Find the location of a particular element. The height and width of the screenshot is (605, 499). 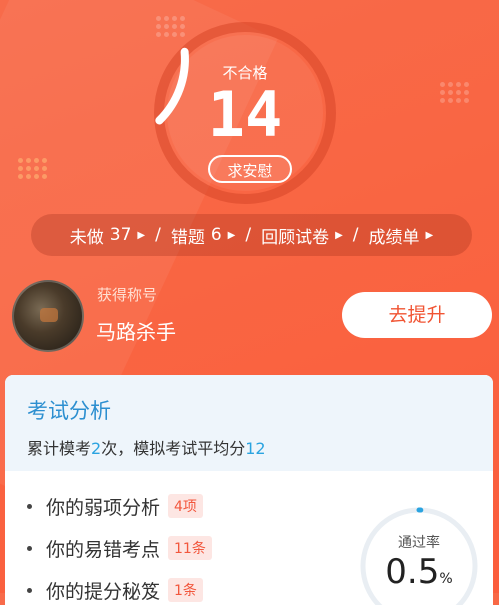

result-action-bar: 未做 37 ▶ / 错题 6 ▶ / 回顾试卷 ▶ / 成绩单 ▶ is located at coordinates (251, 235).